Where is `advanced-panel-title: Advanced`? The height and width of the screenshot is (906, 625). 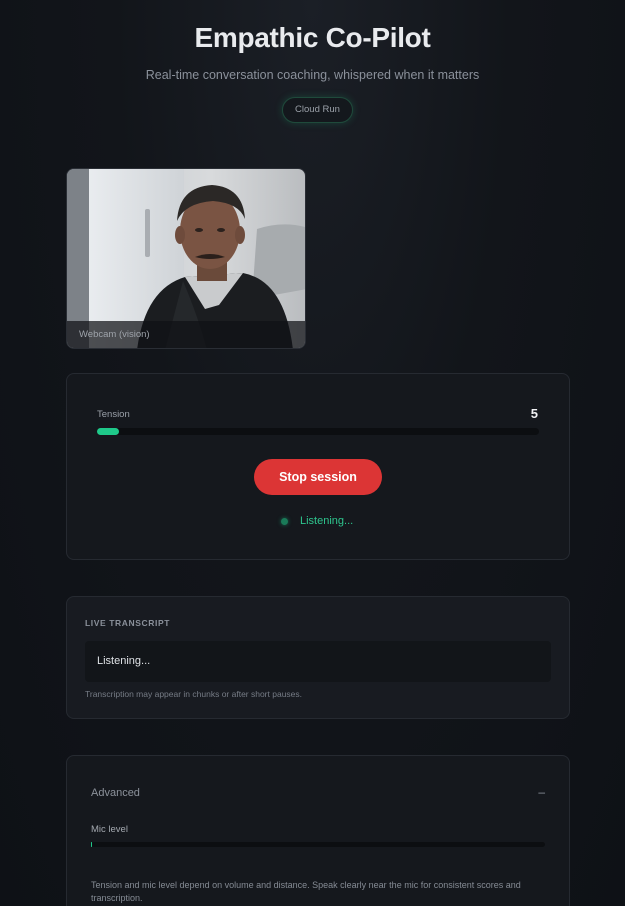 advanced-panel-title: Advanced is located at coordinates (115, 793).